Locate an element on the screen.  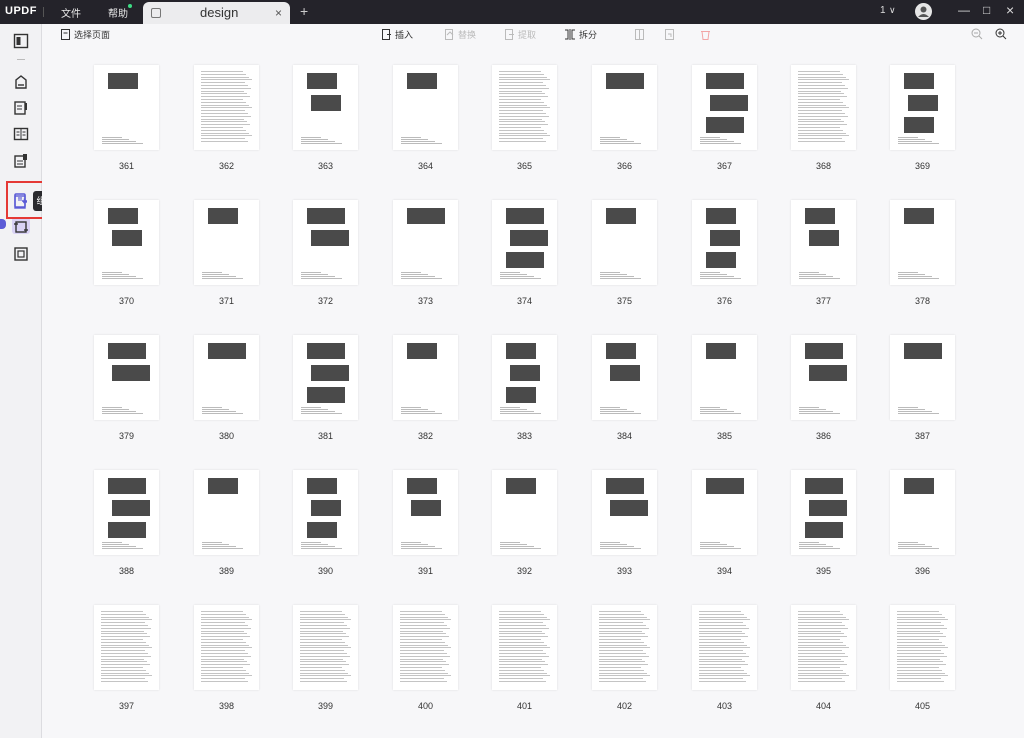
form-icon is located at coordinates (21, 134).